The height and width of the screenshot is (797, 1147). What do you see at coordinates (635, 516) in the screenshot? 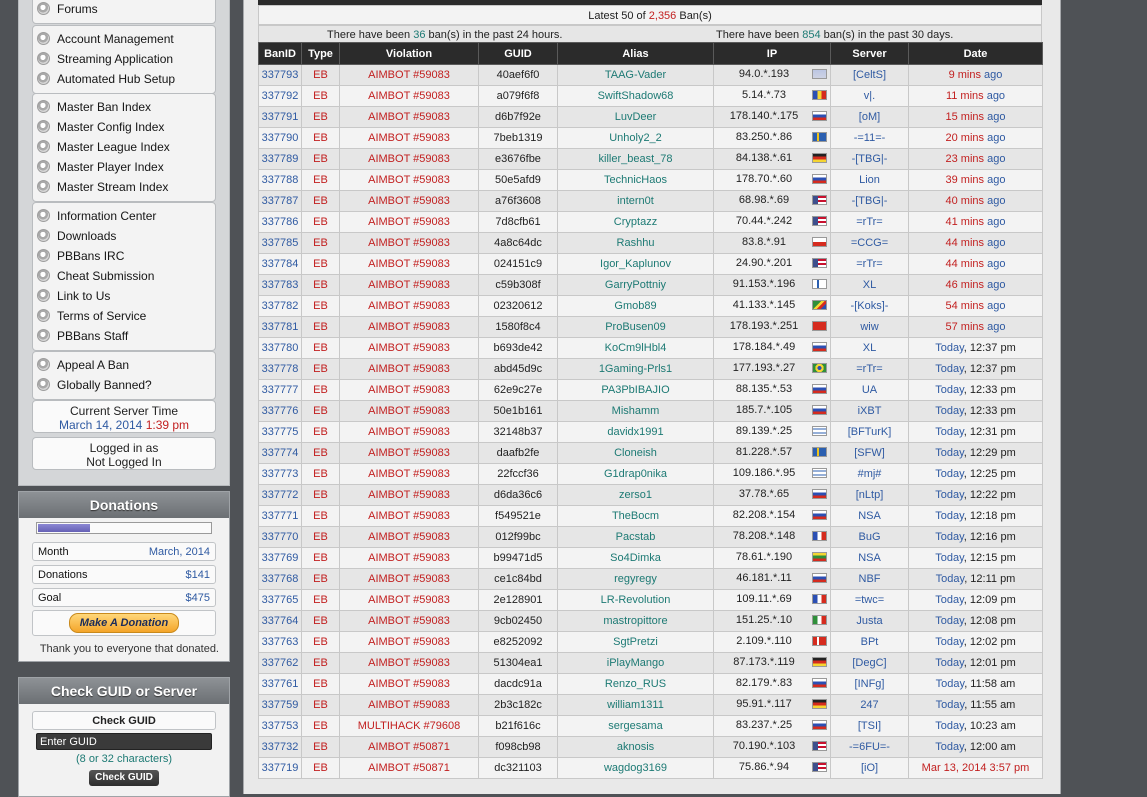
I see `alias-link: TheBocm` at bounding box center [635, 516].